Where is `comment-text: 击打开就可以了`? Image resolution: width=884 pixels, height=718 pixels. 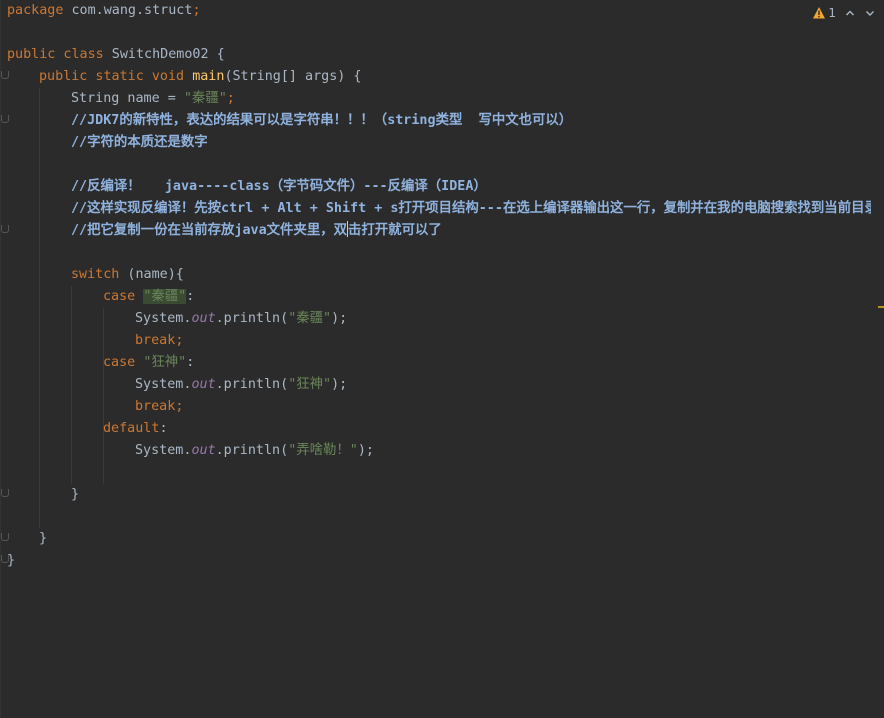 comment-text: 击打开就可以了 is located at coordinates (395, 230).